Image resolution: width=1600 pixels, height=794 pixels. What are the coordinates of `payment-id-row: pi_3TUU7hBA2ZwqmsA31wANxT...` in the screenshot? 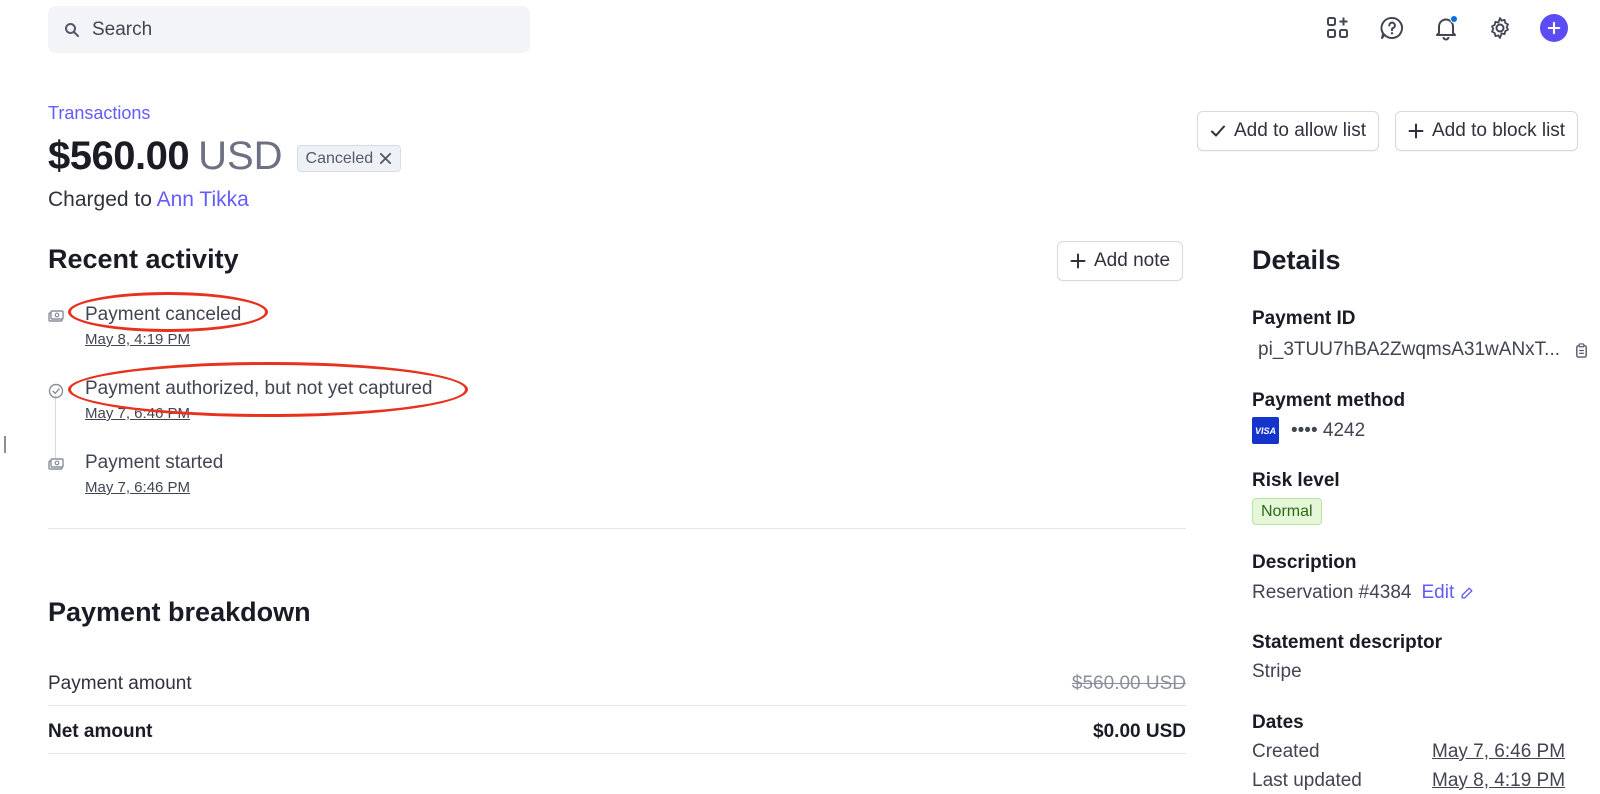 It's located at (1423, 350).